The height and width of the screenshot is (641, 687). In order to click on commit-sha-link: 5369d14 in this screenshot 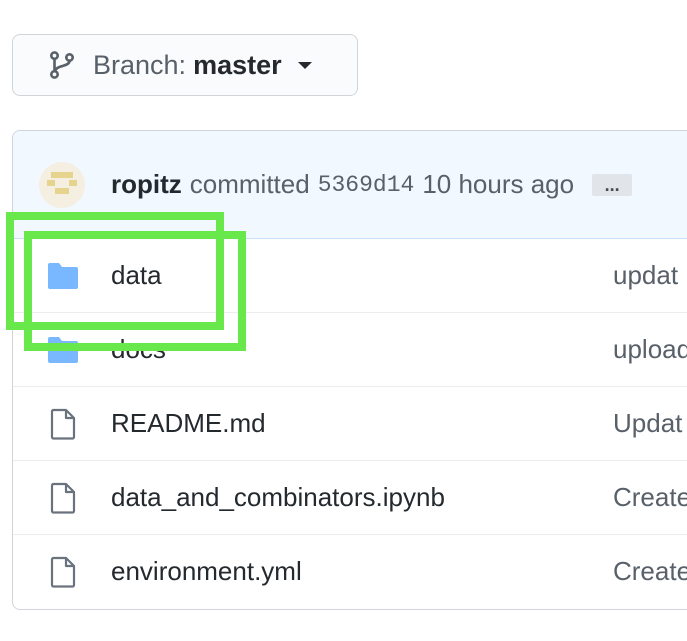, I will do `click(366, 185)`.